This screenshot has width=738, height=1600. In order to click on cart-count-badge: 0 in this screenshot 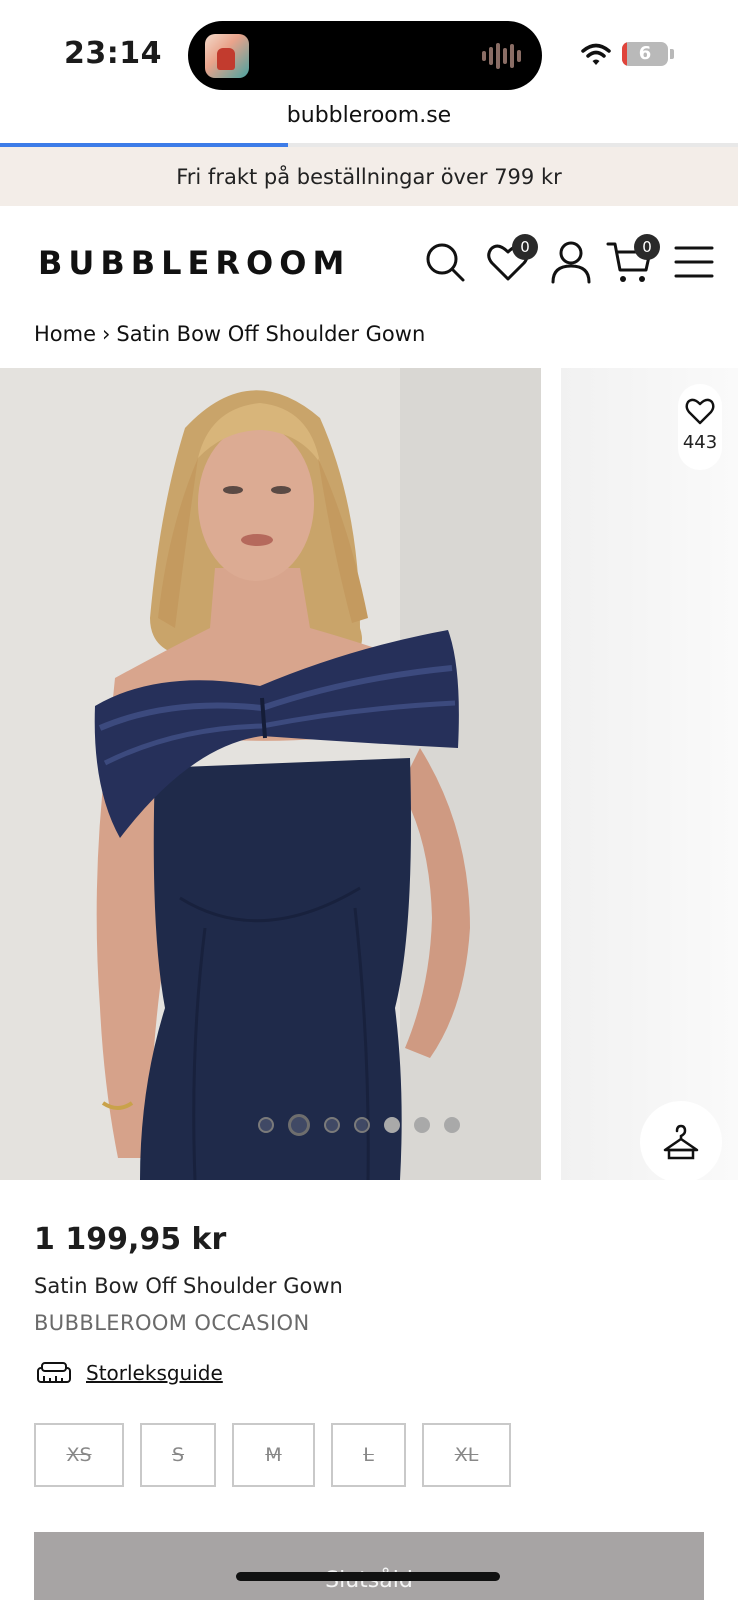, I will do `click(647, 247)`.